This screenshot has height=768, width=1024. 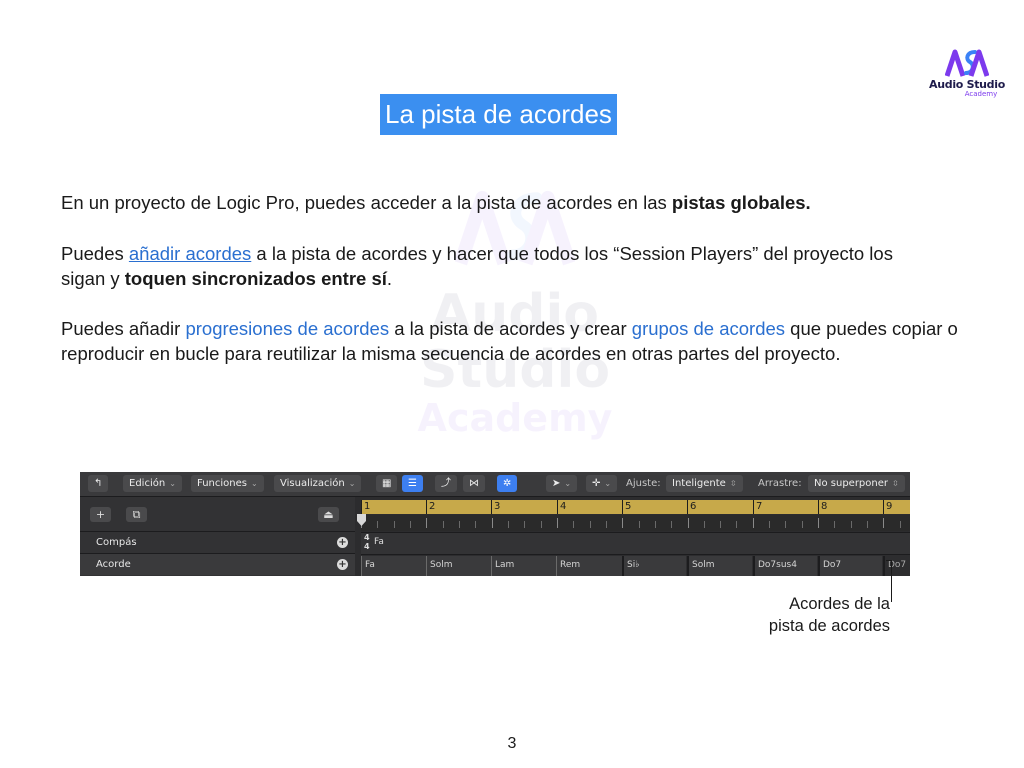 What do you see at coordinates (626, 507) in the screenshot?
I see `bar-number: 5` at bounding box center [626, 507].